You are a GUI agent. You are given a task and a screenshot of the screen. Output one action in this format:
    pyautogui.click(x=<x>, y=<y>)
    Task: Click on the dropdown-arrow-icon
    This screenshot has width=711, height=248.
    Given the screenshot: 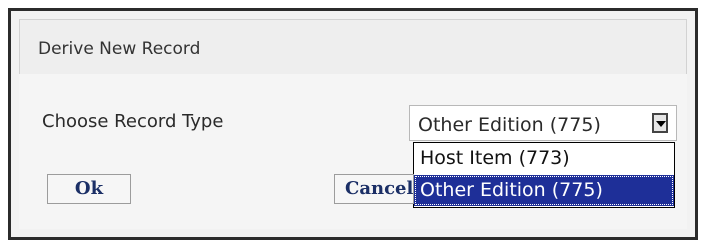 What is the action you would take?
    pyautogui.click(x=660, y=123)
    